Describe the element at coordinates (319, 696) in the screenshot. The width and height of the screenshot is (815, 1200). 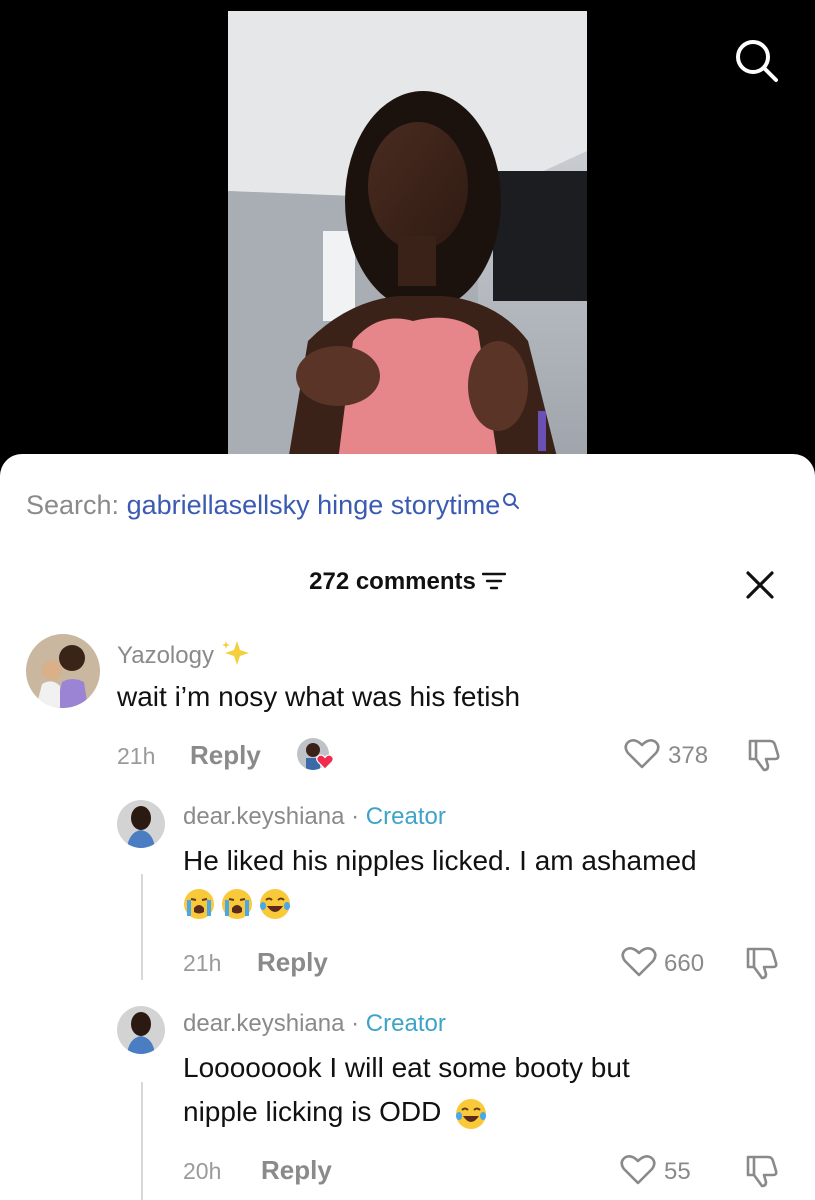
I see `comment-text: wait i’m nosy what was his fetish` at that location.